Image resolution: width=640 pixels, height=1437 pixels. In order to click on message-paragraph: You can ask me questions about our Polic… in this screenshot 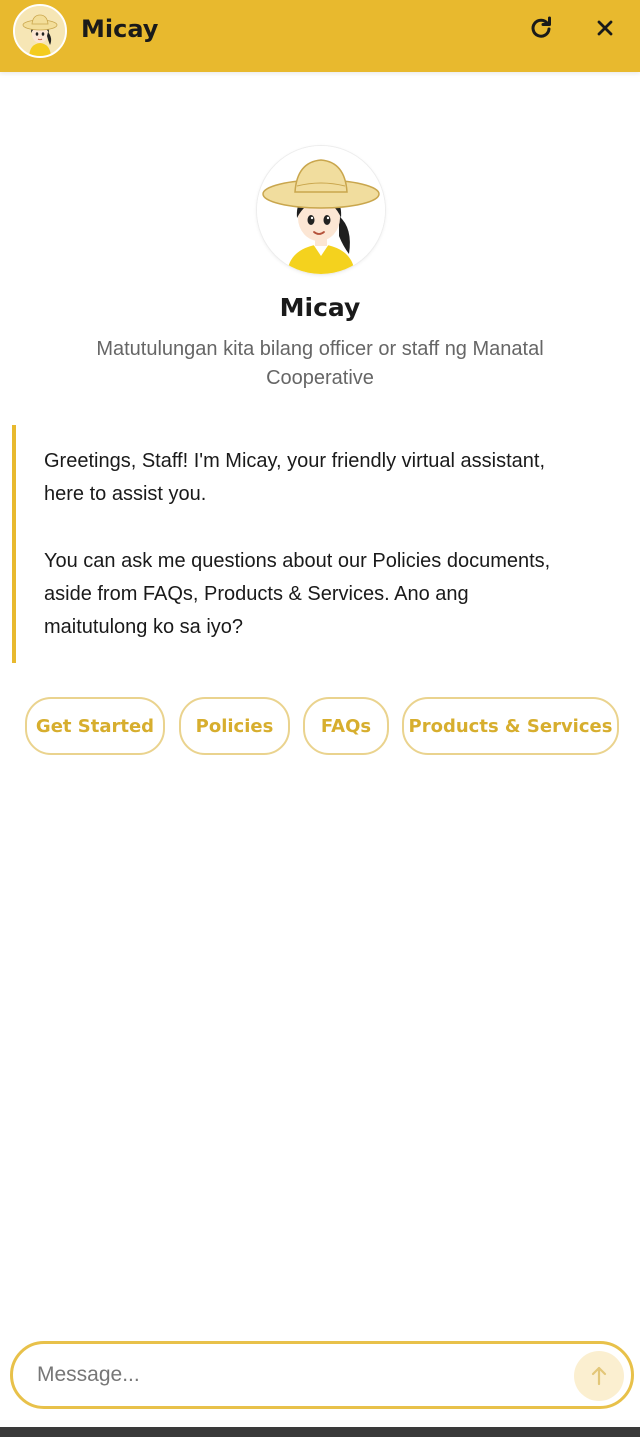, I will do `click(297, 594)`.